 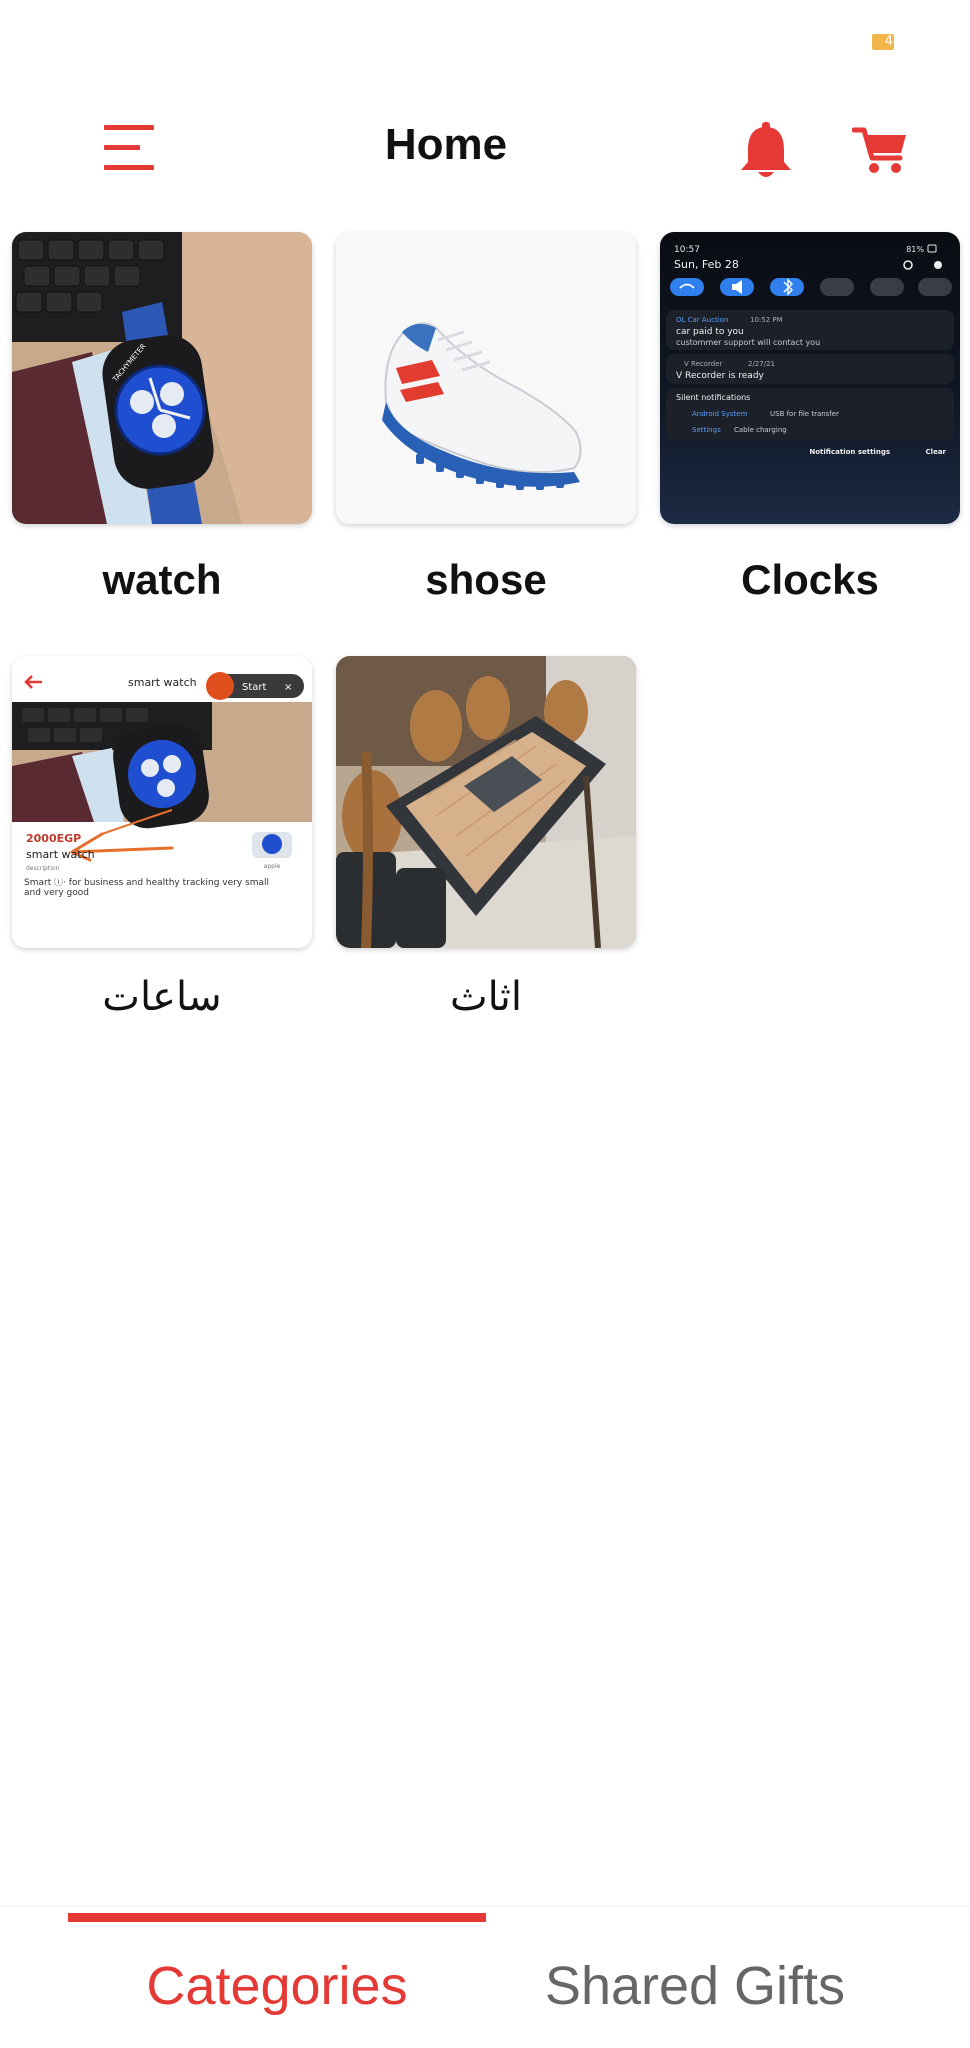 What do you see at coordinates (849, 452) in the screenshot?
I see `qs-notif-settings: Notification settings` at bounding box center [849, 452].